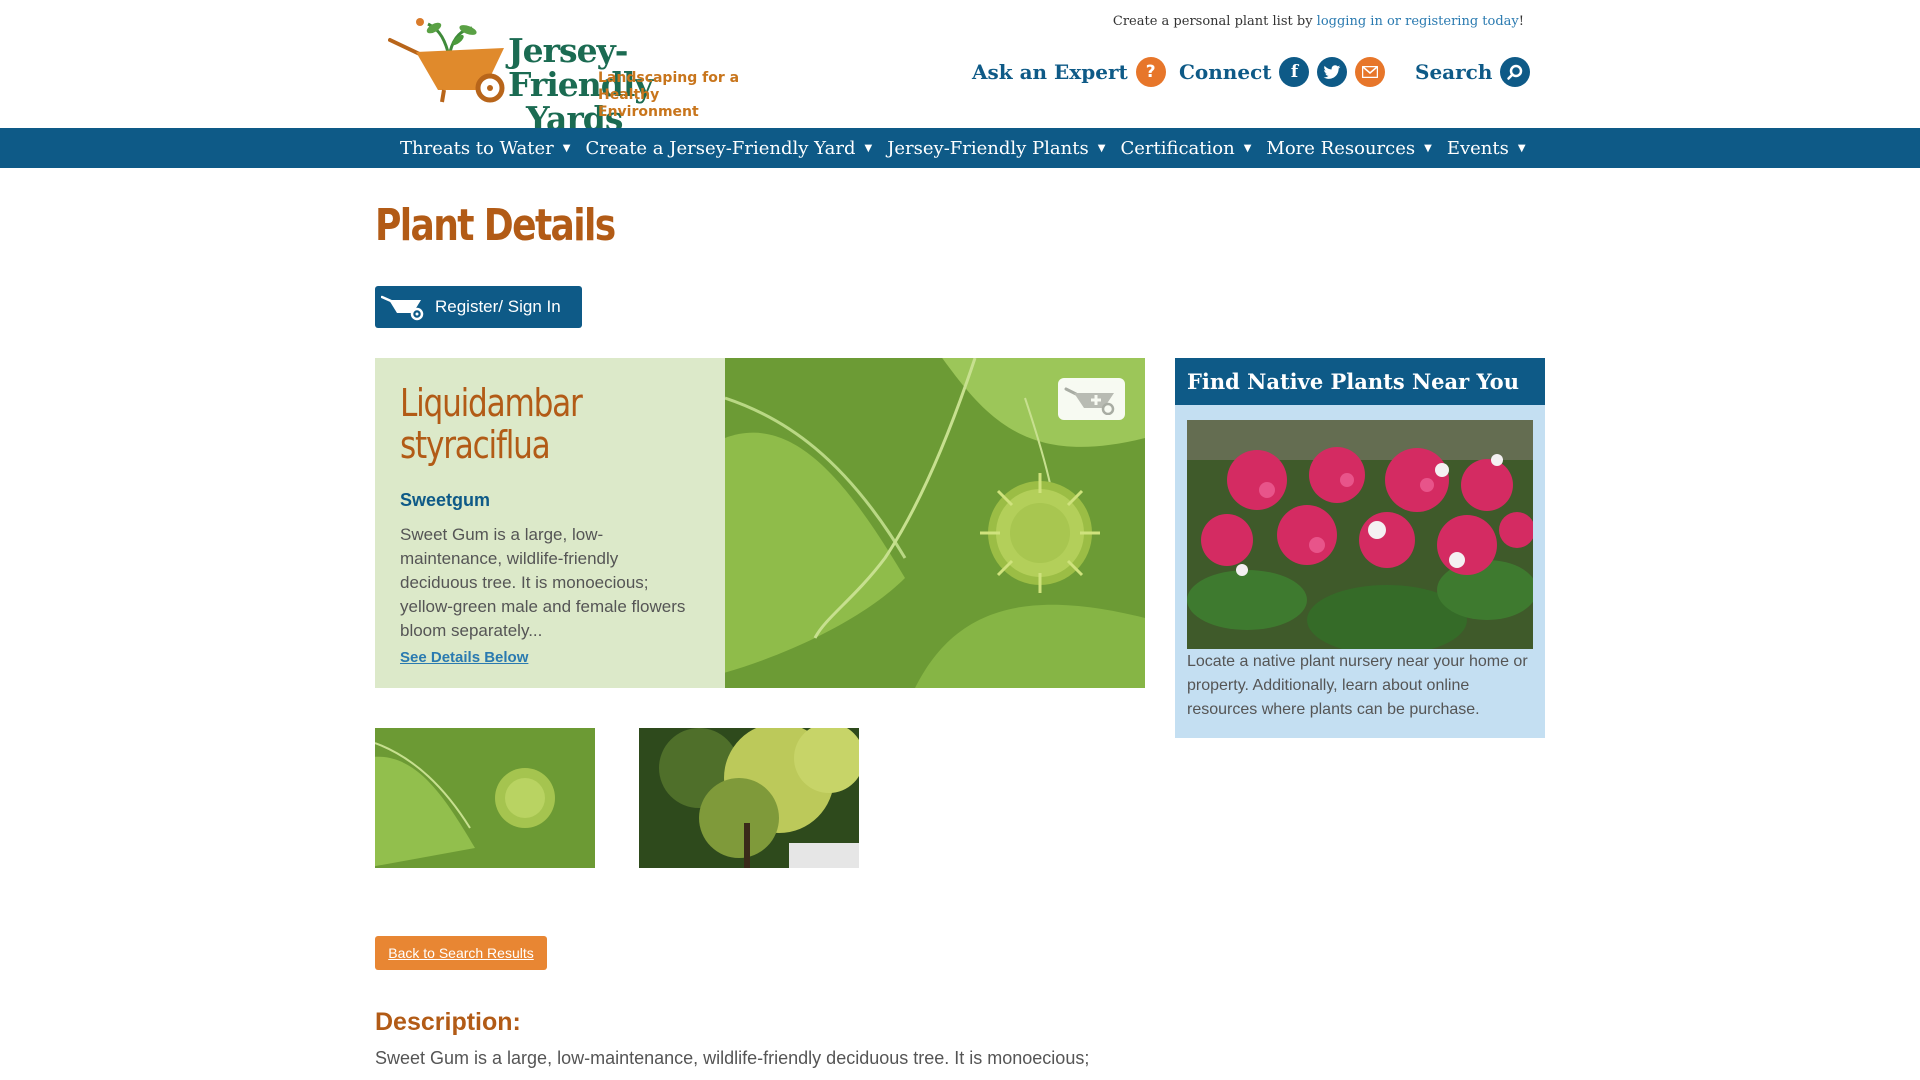  Describe the element at coordinates (1332, 72) in the screenshot. I see `twitter-icon` at that location.